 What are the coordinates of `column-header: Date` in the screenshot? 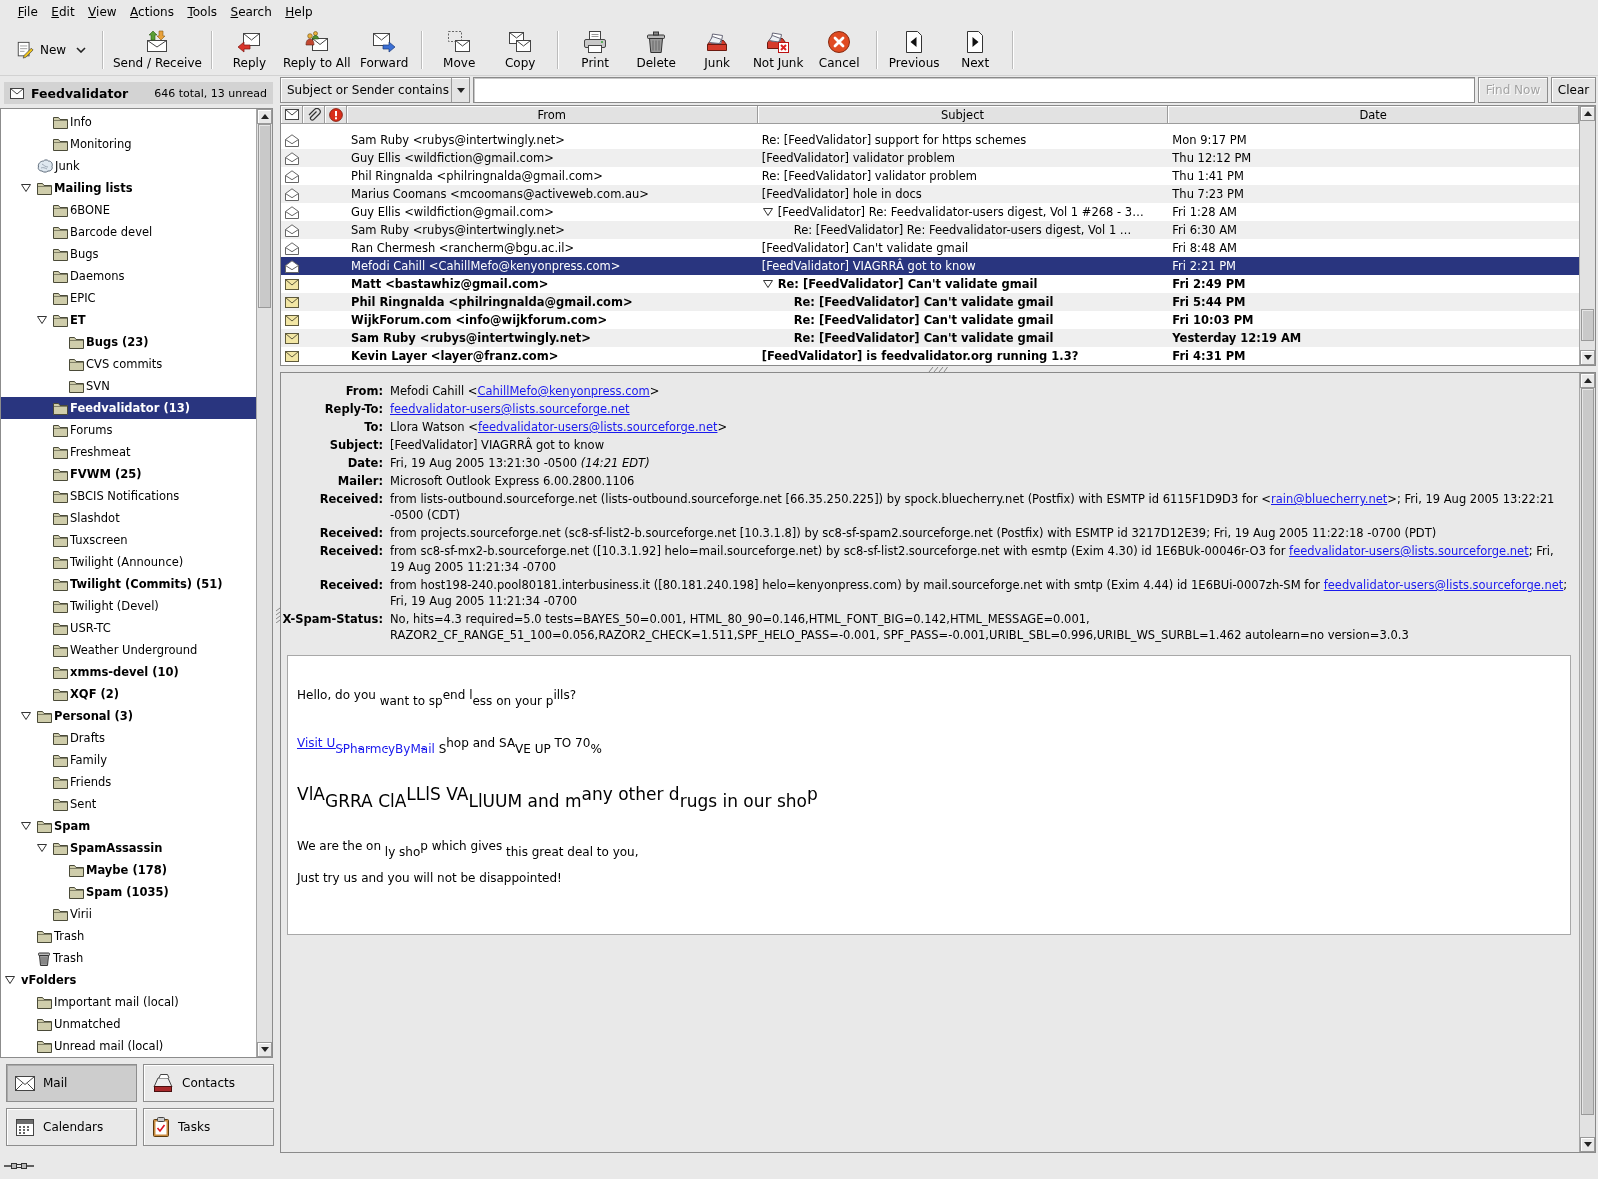 It's located at (1373, 115).